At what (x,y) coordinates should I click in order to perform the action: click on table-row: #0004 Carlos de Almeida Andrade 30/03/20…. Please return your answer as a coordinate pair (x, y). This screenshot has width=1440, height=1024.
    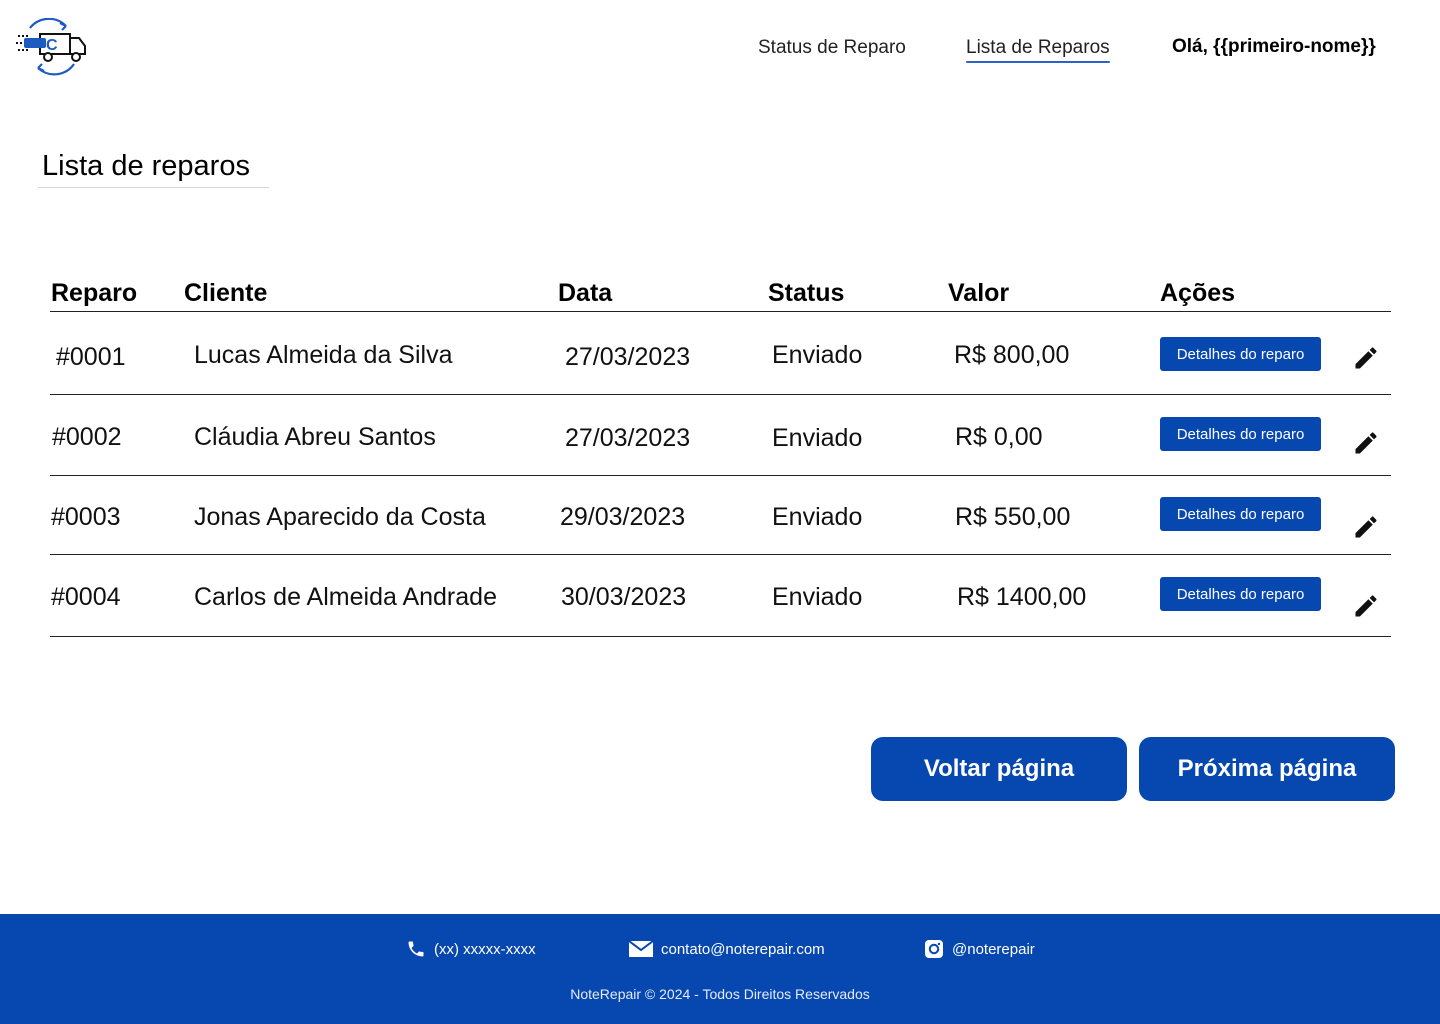
    Looking at the image, I should click on (720, 595).